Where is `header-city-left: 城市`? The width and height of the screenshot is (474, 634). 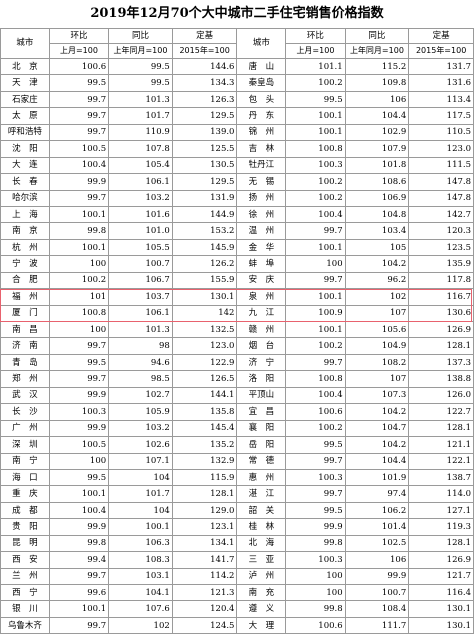 header-city-left: 城市 is located at coordinates (25, 43).